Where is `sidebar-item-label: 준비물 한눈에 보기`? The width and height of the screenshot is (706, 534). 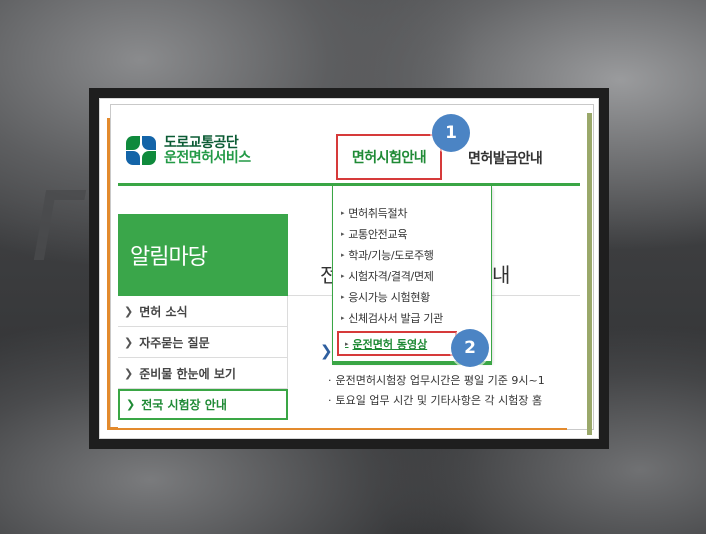
sidebar-item-label: 준비물 한눈에 보기 is located at coordinates (187, 373).